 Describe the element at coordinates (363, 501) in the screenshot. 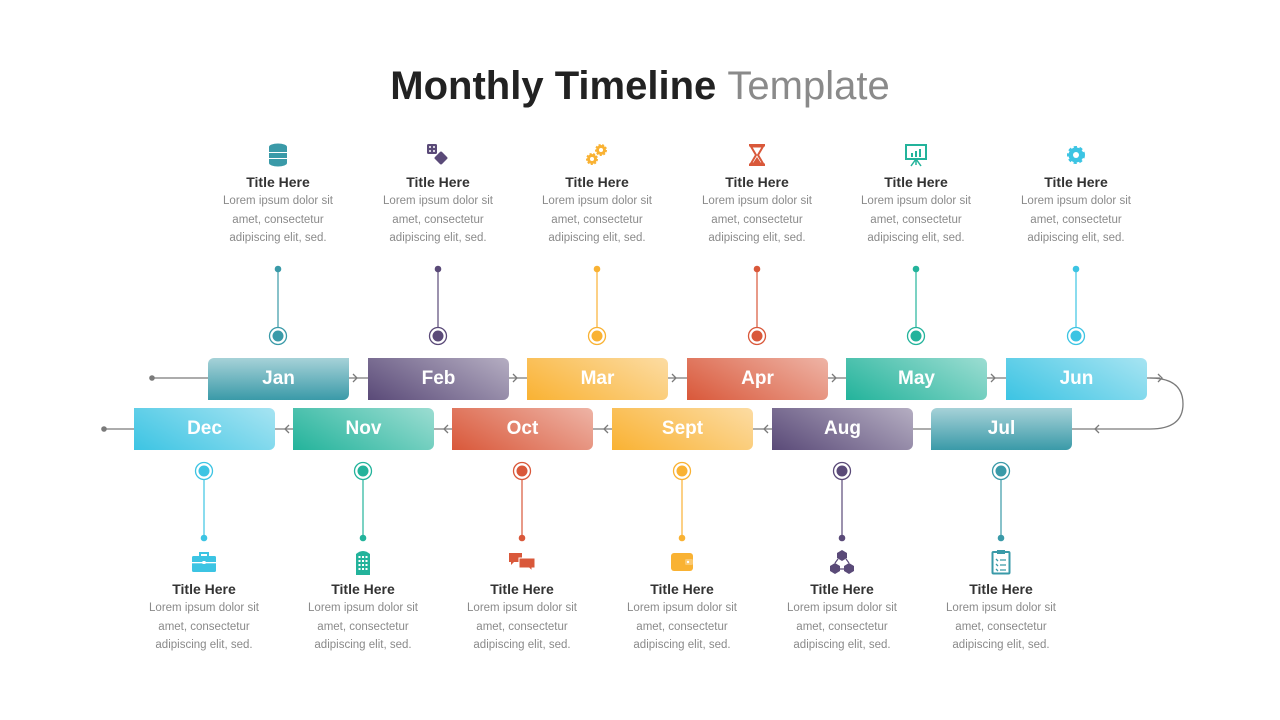

I see `connector-nov` at that location.